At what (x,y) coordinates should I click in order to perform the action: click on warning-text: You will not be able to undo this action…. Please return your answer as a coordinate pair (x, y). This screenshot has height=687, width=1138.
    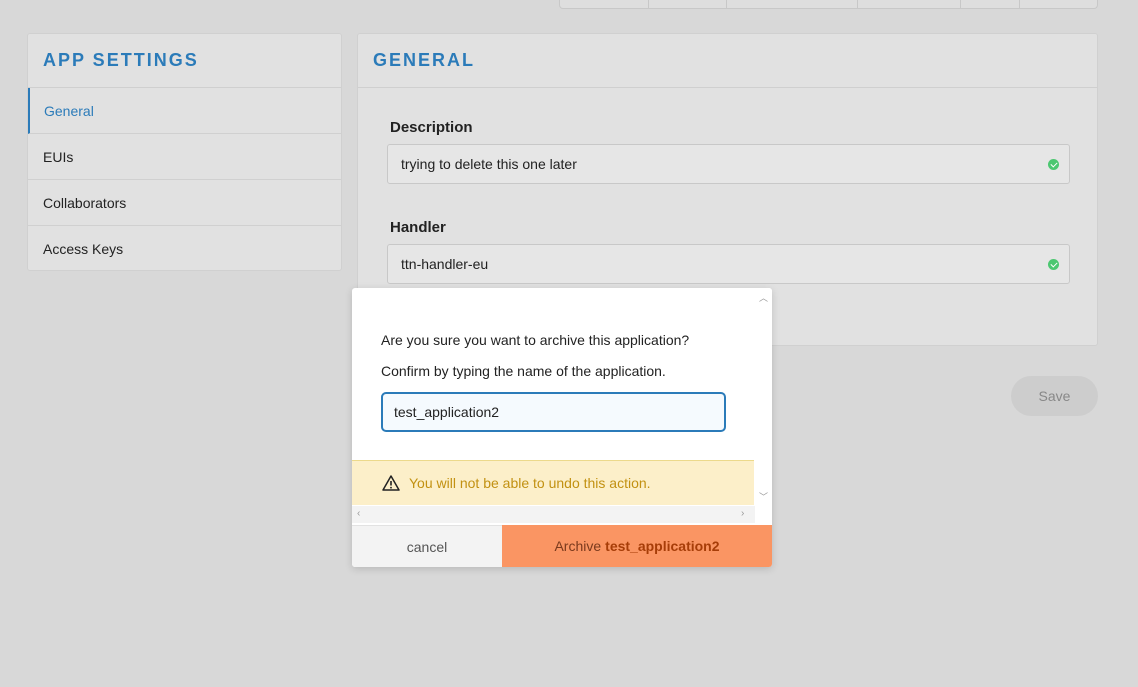
    Looking at the image, I should click on (530, 483).